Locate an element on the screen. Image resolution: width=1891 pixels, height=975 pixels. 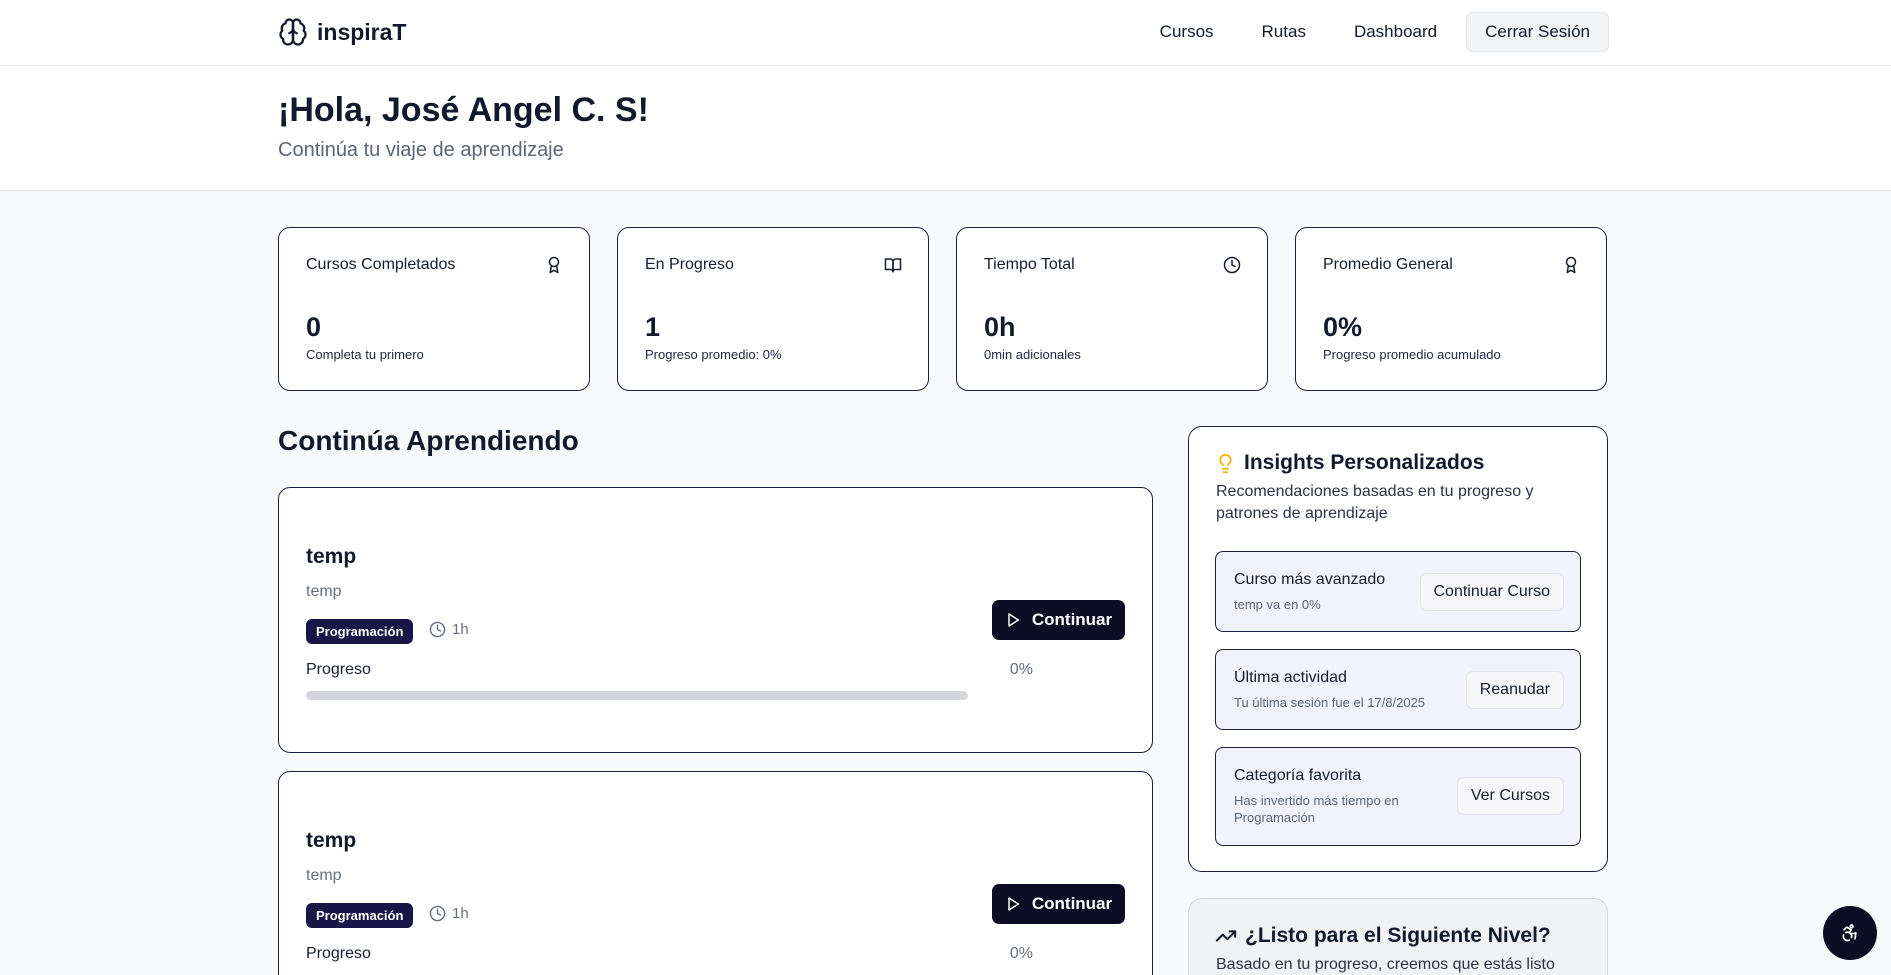
insight-title: Curso más avanzado is located at coordinates (1310, 579).